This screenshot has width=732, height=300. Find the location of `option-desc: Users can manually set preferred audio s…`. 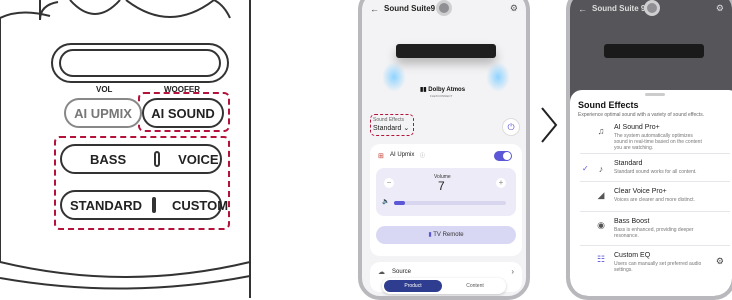

option-desc: Users can manually set preferred audio s… is located at coordinates (658, 267).